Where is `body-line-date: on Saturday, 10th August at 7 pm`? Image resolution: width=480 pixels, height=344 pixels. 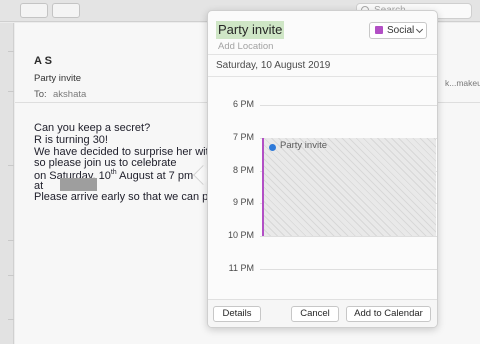 body-line-date: on Saturday, 10th August at 7 pm is located at coordinates (113, 175).